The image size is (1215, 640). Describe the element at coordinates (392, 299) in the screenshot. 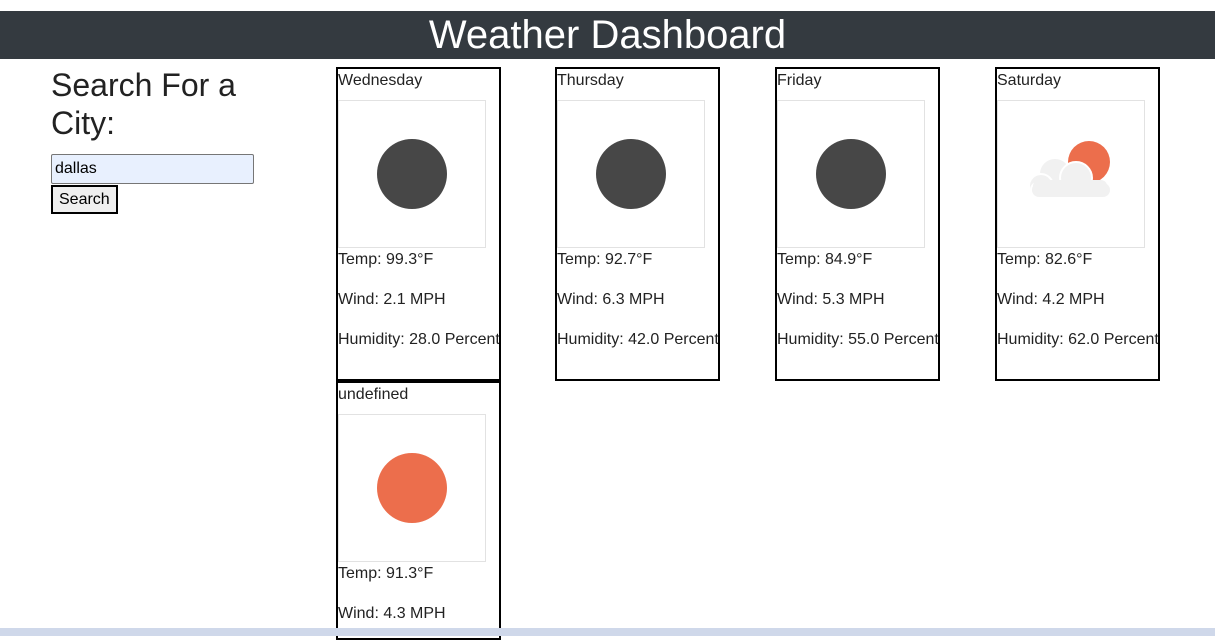

I see `forecast-wind: Wind: 2.1 MPH` at that location.